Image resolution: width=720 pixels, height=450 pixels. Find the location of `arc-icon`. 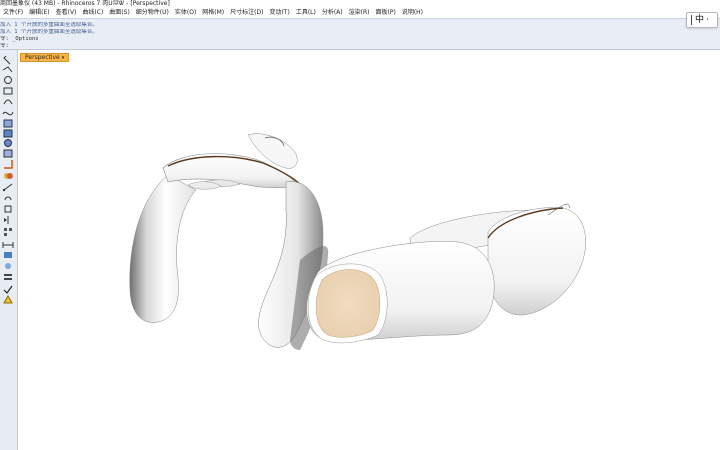

arc-icon is located at coordinates (8, 102).